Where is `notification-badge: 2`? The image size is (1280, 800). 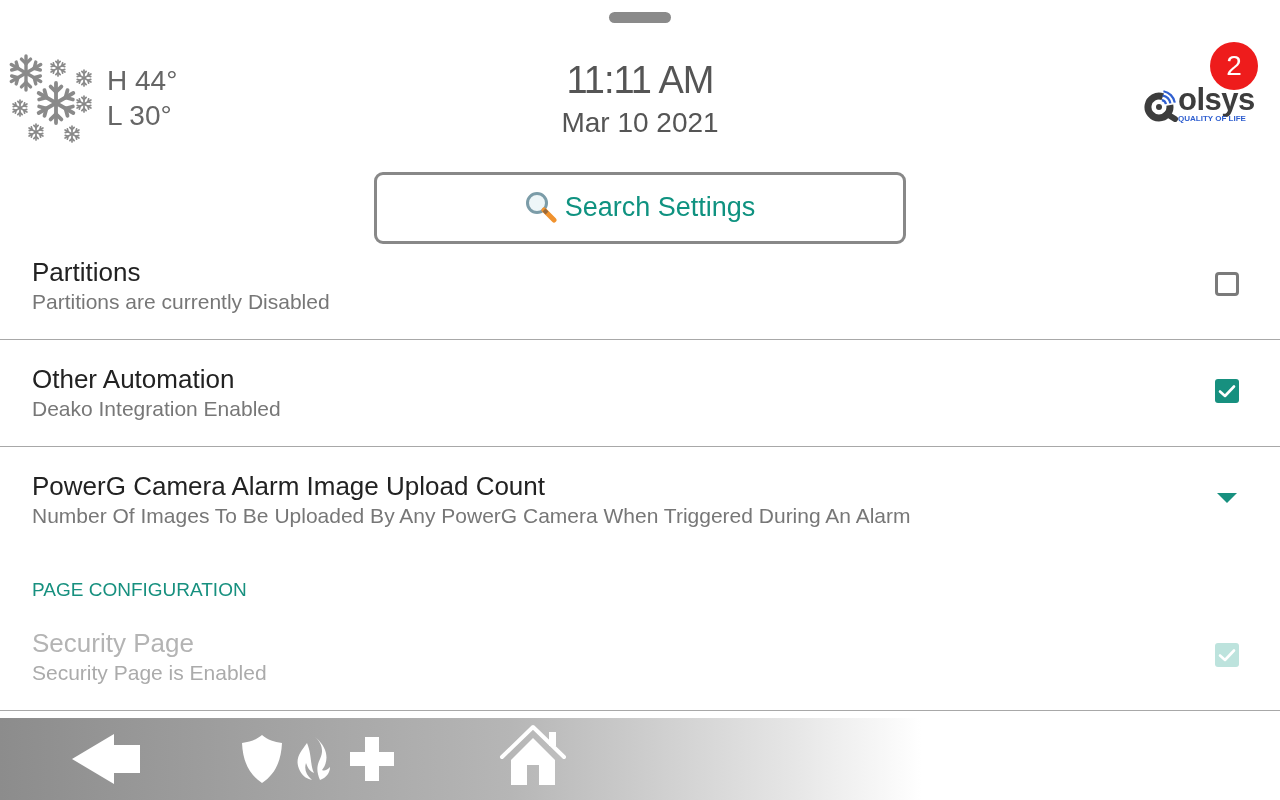
notification-badge: 2 is located at coordinates (1234, 66).